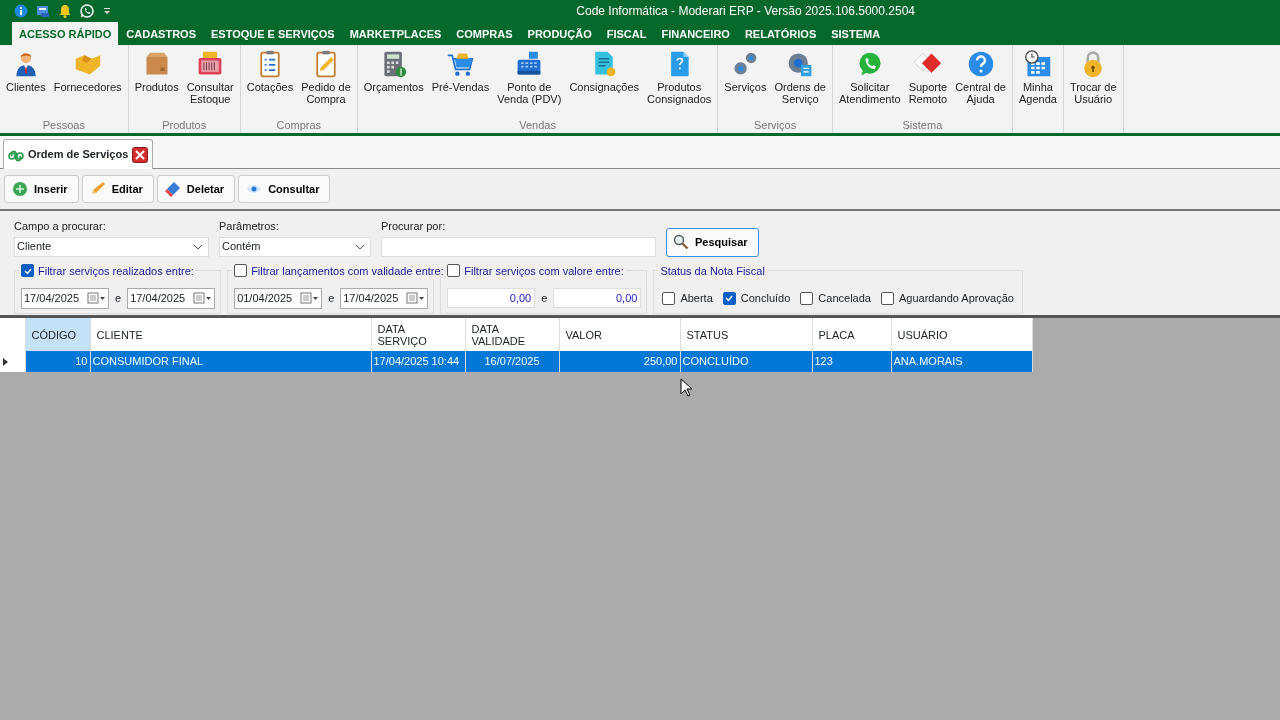  Describe the element at coordinates (116, 271) in the screenshot. I see `filter-label: Filtrar serviços realizados entre:` at that location.